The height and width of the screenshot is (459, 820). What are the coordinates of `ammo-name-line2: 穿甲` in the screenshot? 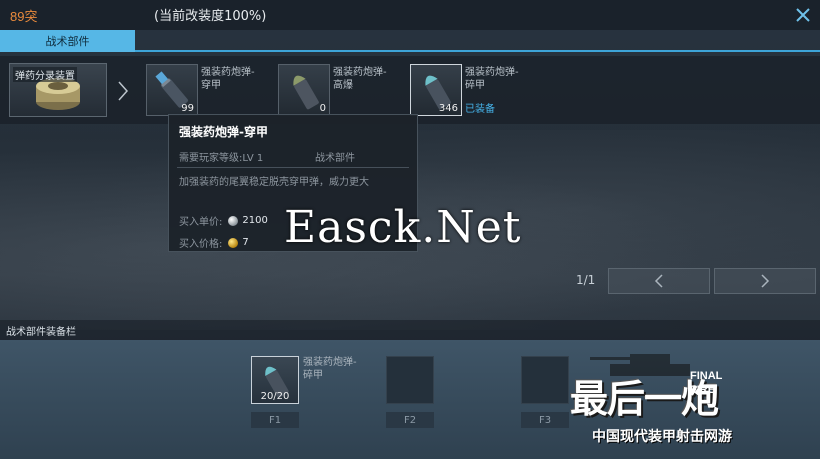 It's located at (211, 85).